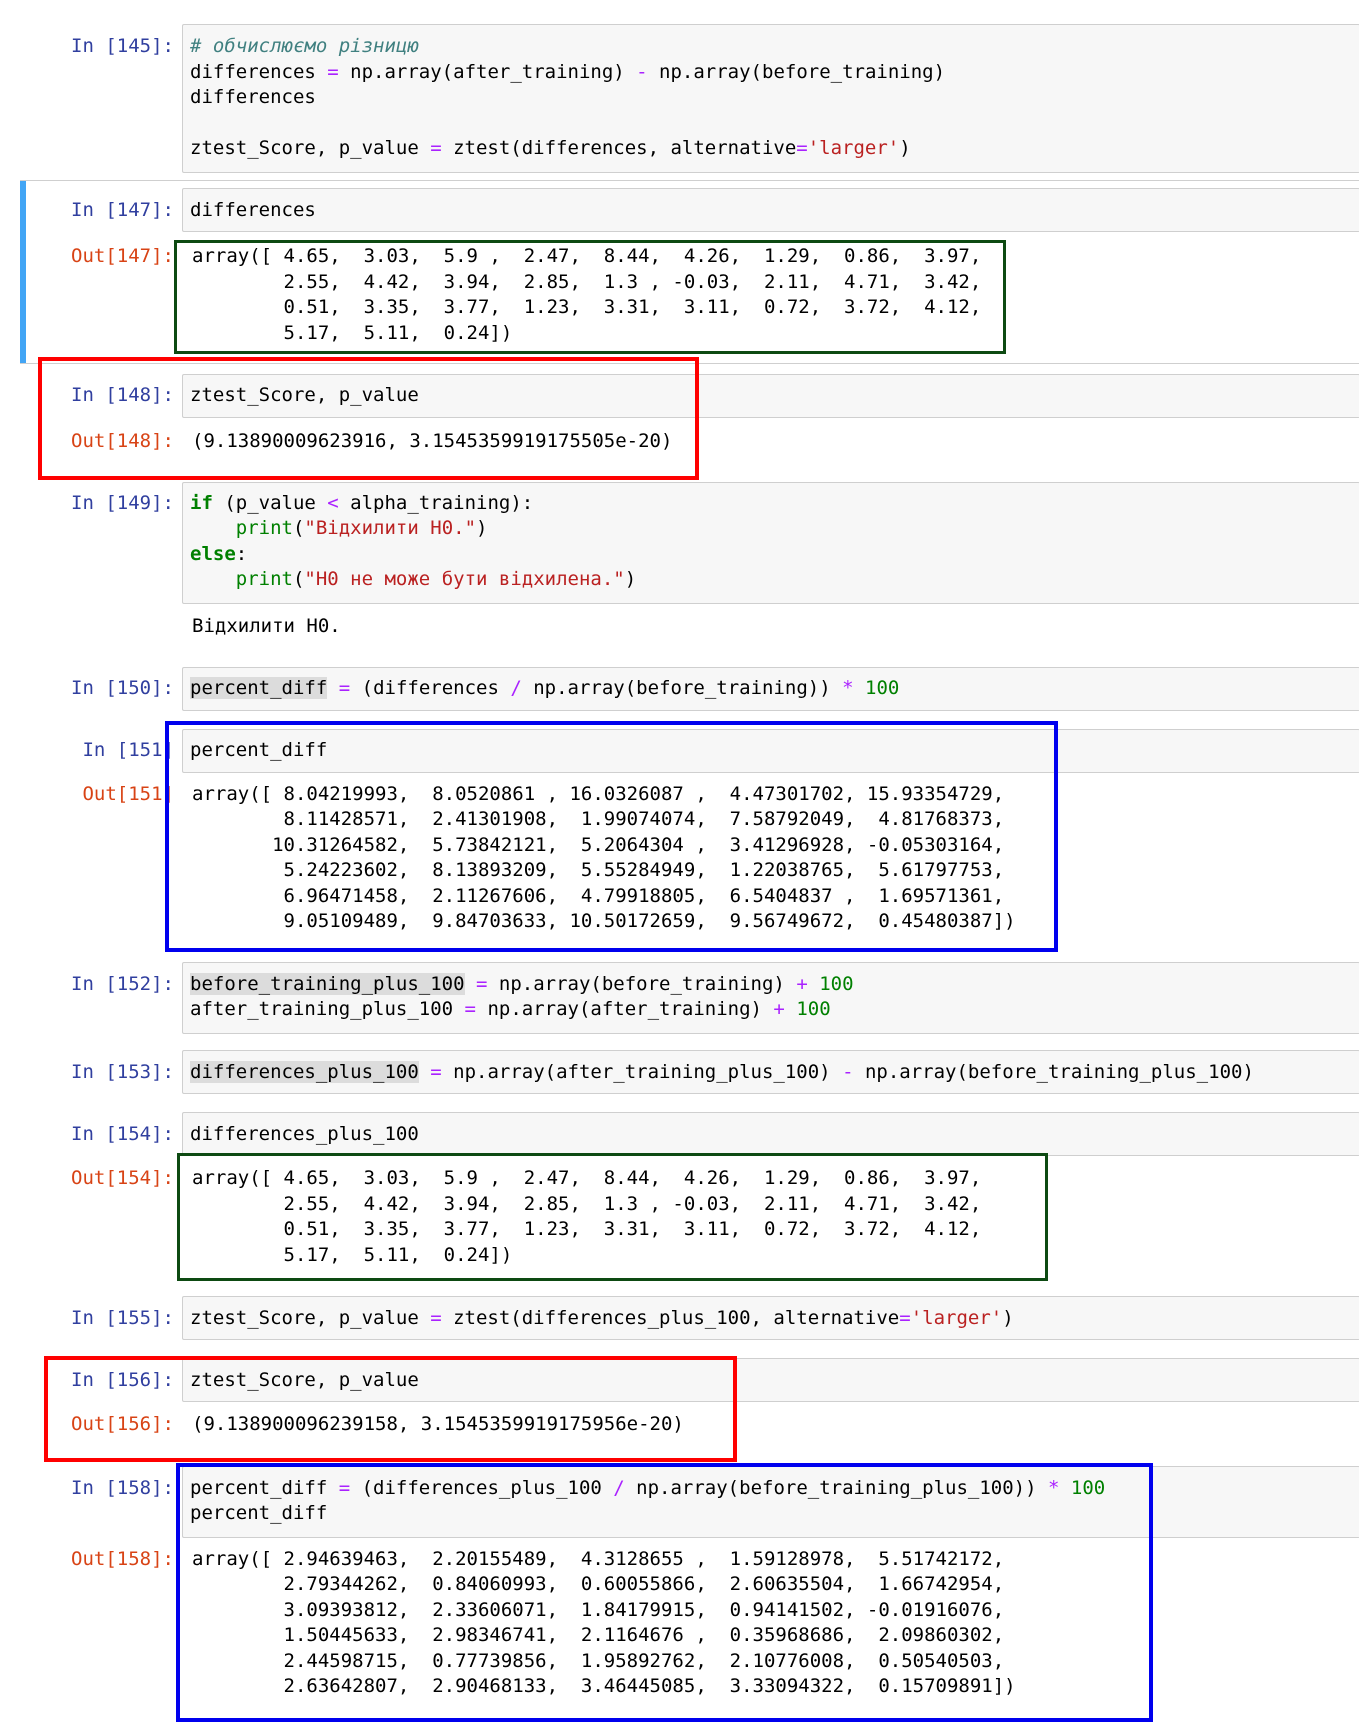 The height and width of the screenshot is (1729, 1359). I want to click on in-prompt: In [154]:, so click(122, 1134).